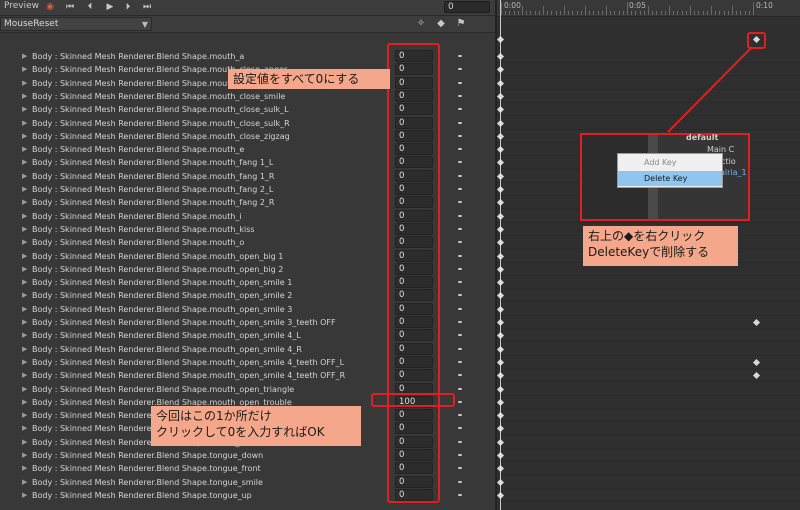 The width and height of the screenshot is (800, 510). Describe the element at coordinates (702, 137) in the screenshot. I see `hierarchy-root: default` at that location.